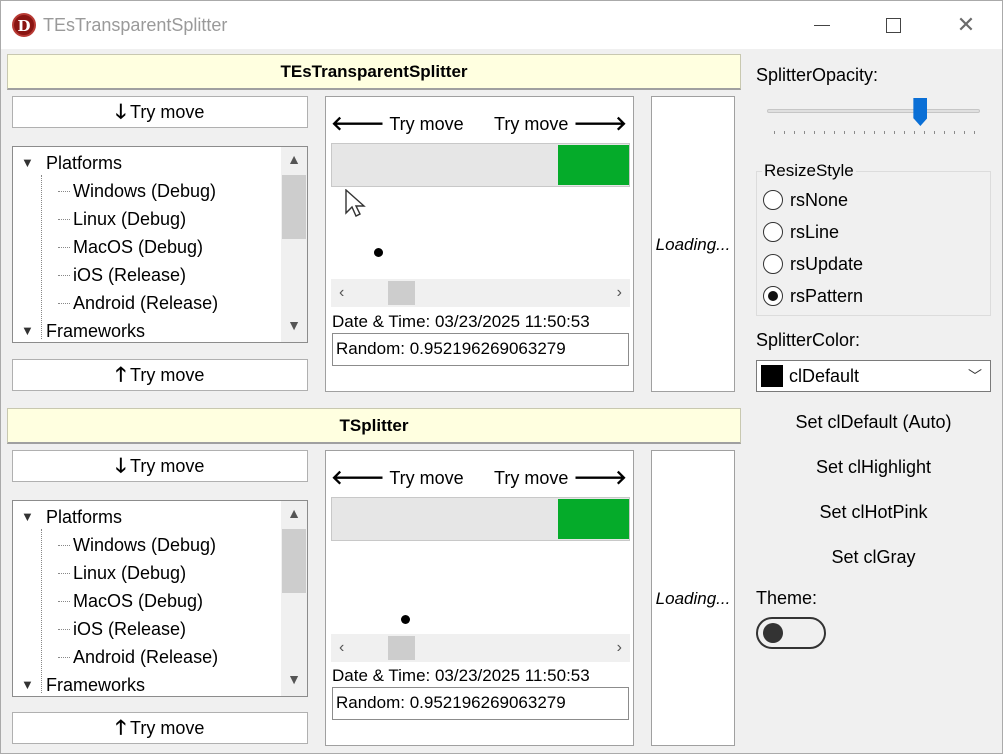  What do you see at coordinates (461, 675) in the screenshot?
I see `datetime-label: Date & Time: 03/23/2025 11:50:53` at bounding box center [461, 675].